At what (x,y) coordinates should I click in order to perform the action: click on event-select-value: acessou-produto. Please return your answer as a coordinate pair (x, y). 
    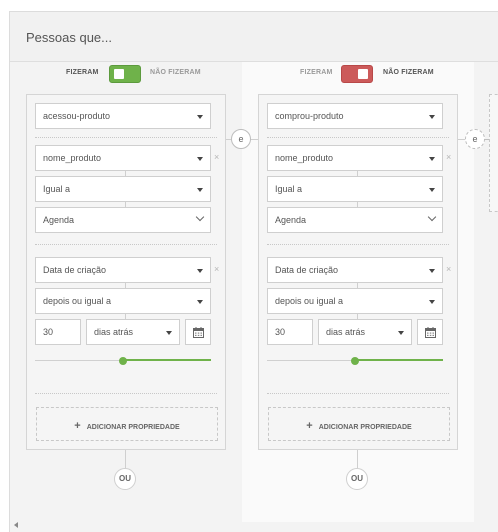
    Looking at the image, I should click on (77, 116).